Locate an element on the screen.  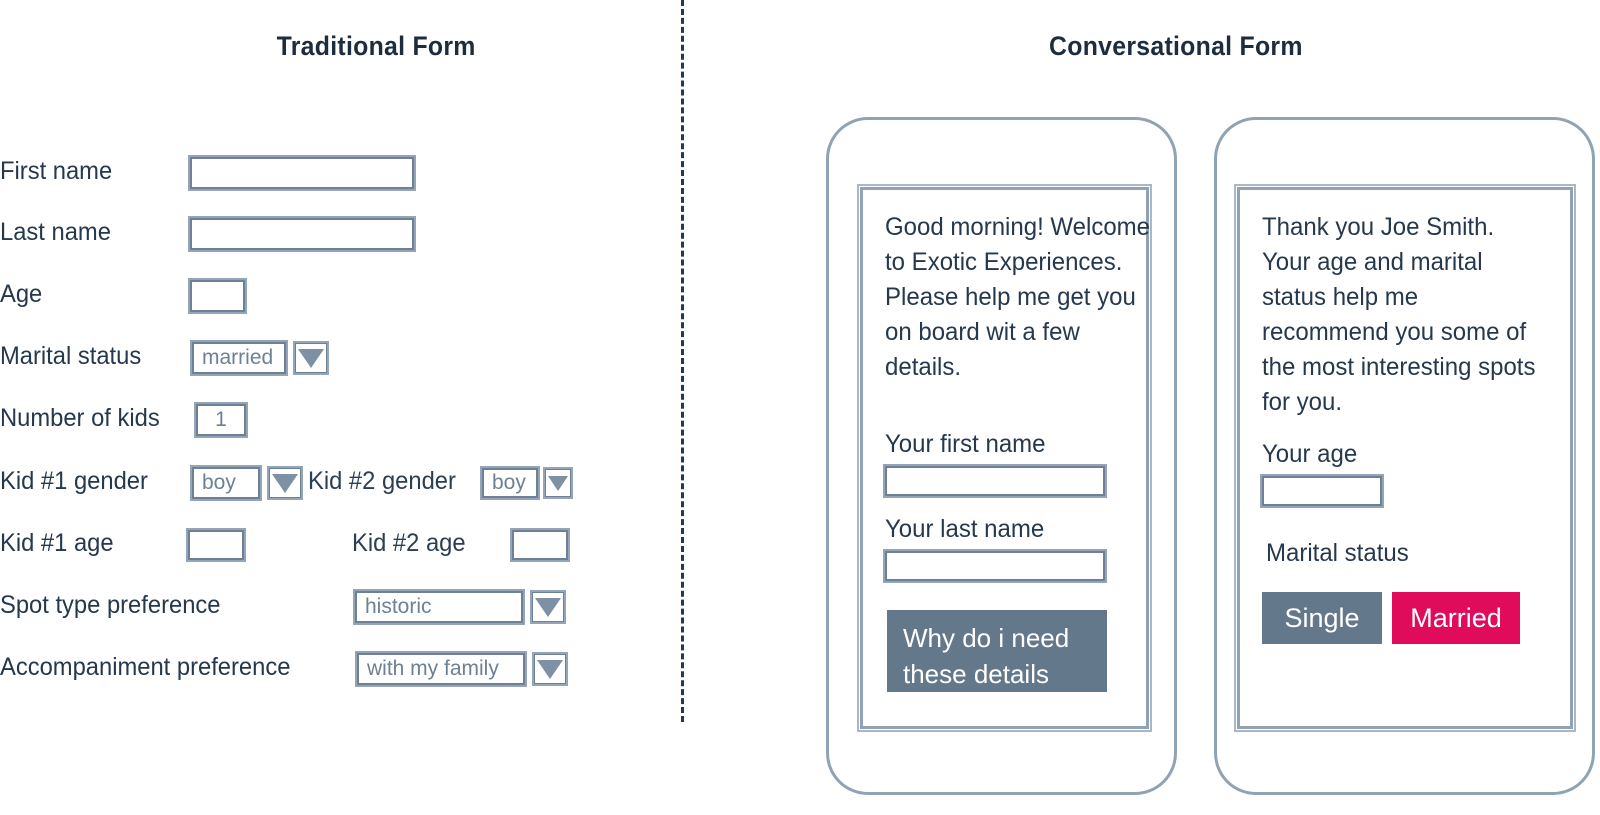
form-row-last-name: Last name is located at coordinates (330, 234).